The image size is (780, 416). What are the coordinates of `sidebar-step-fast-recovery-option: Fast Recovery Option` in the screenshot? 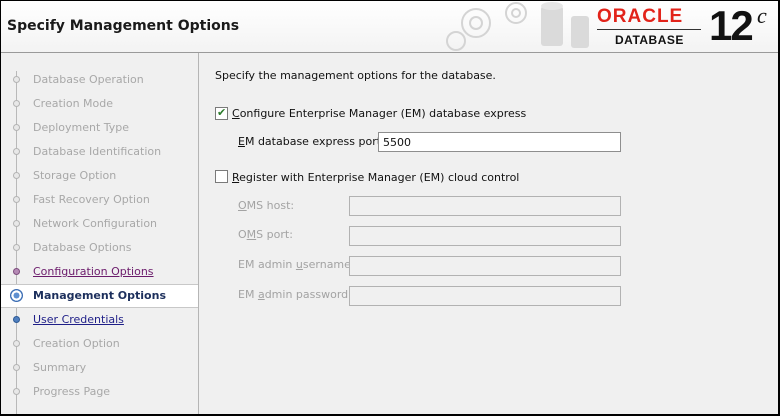 It's located at (99, 200).